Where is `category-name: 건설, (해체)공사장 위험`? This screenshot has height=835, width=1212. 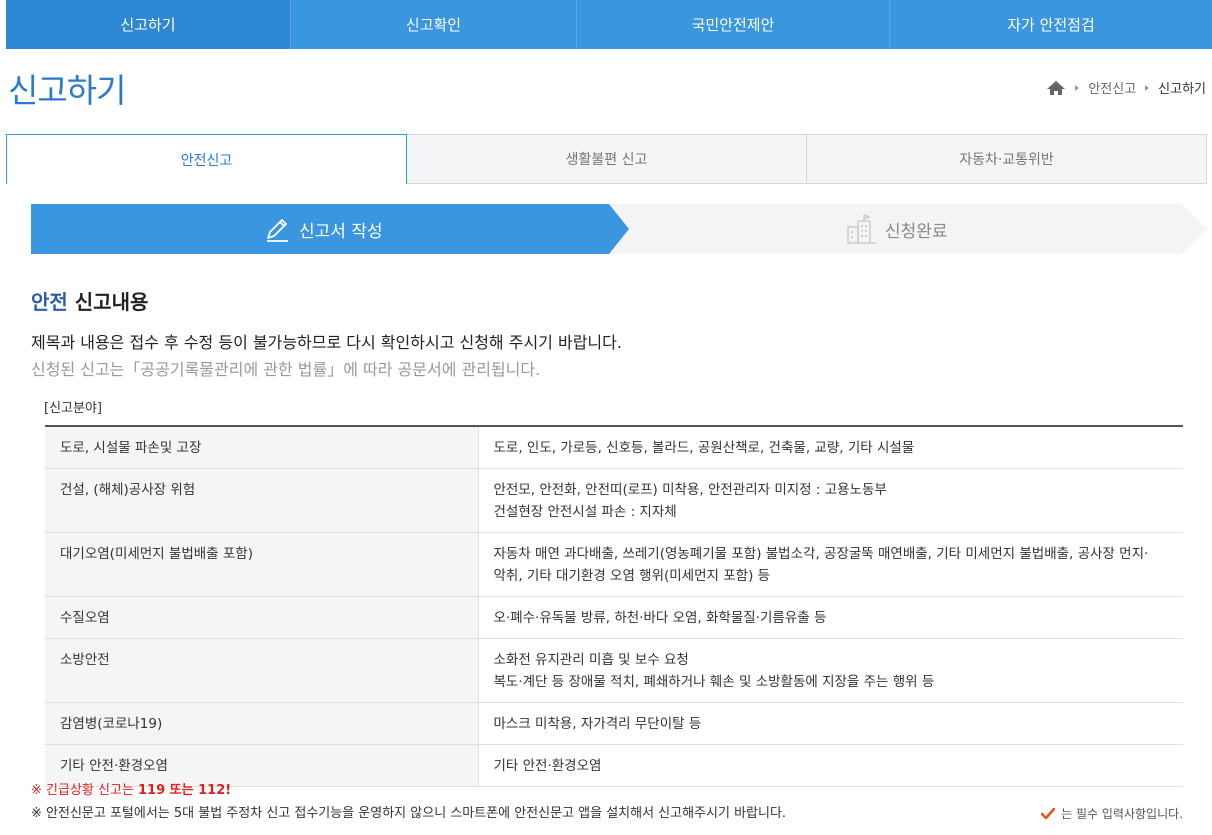 category-name: 건설, (해체)공사장 위험 is located at coordinates (262, 500).